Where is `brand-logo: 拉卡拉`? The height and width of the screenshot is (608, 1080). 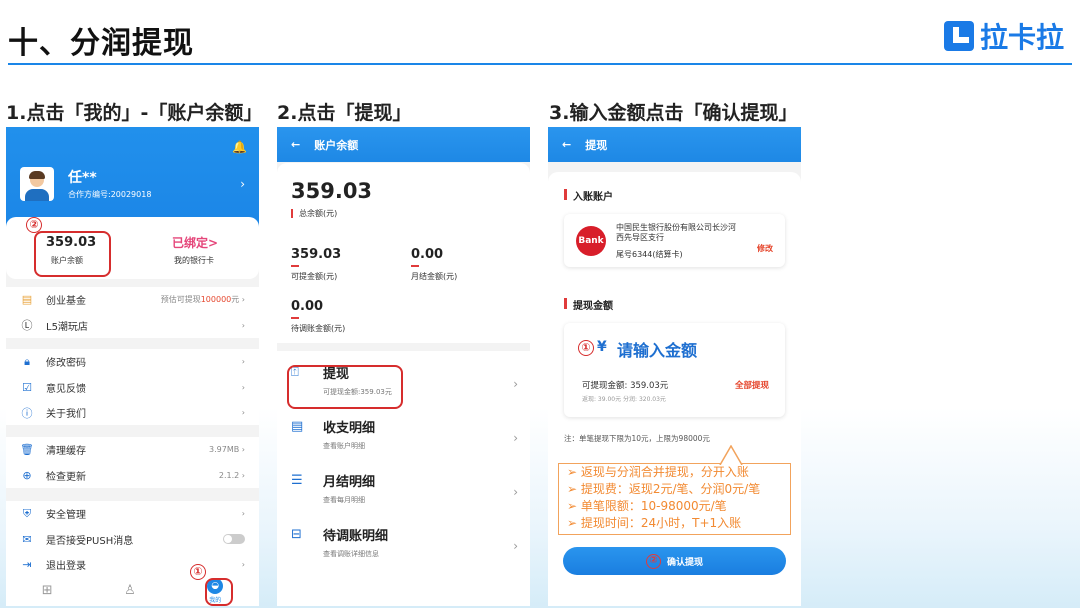
brand-logo: 拉卡拉 is located at coordinates (1003, 36).